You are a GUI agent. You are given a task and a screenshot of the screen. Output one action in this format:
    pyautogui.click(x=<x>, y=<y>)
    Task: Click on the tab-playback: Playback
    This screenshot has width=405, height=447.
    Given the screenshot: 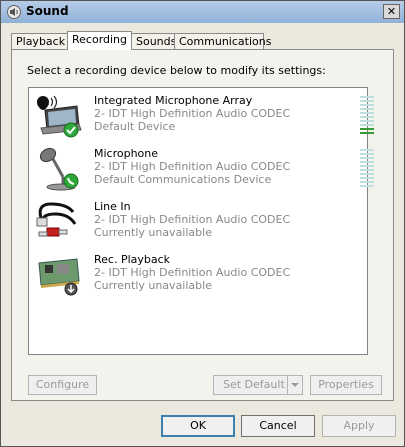 What is the action you would take?
    pyautogui.click(x=39, y=41)
    